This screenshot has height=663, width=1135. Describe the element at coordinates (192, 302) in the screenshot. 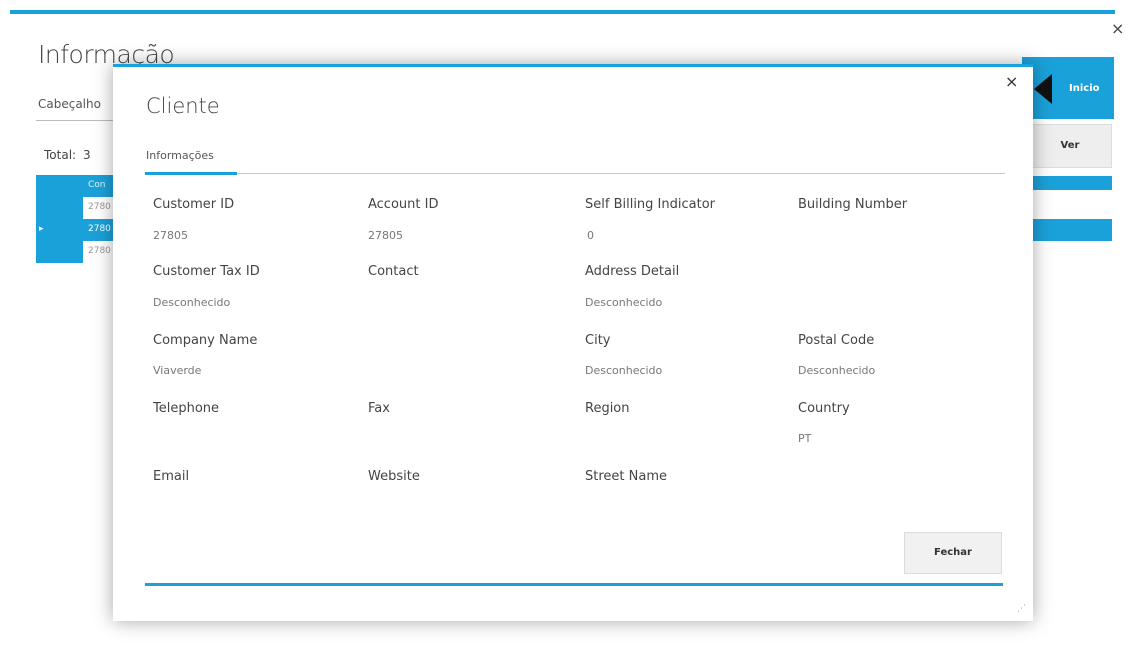

I see `customer-tax-id-value: Desconhecido` at that location.